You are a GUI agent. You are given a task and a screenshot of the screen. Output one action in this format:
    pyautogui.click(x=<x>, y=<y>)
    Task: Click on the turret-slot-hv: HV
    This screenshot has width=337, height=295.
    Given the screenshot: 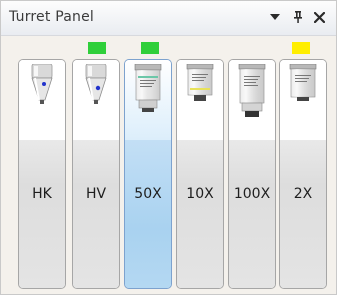 What is the action you would take?
    pyautogui.click(x=96, y=174)
    